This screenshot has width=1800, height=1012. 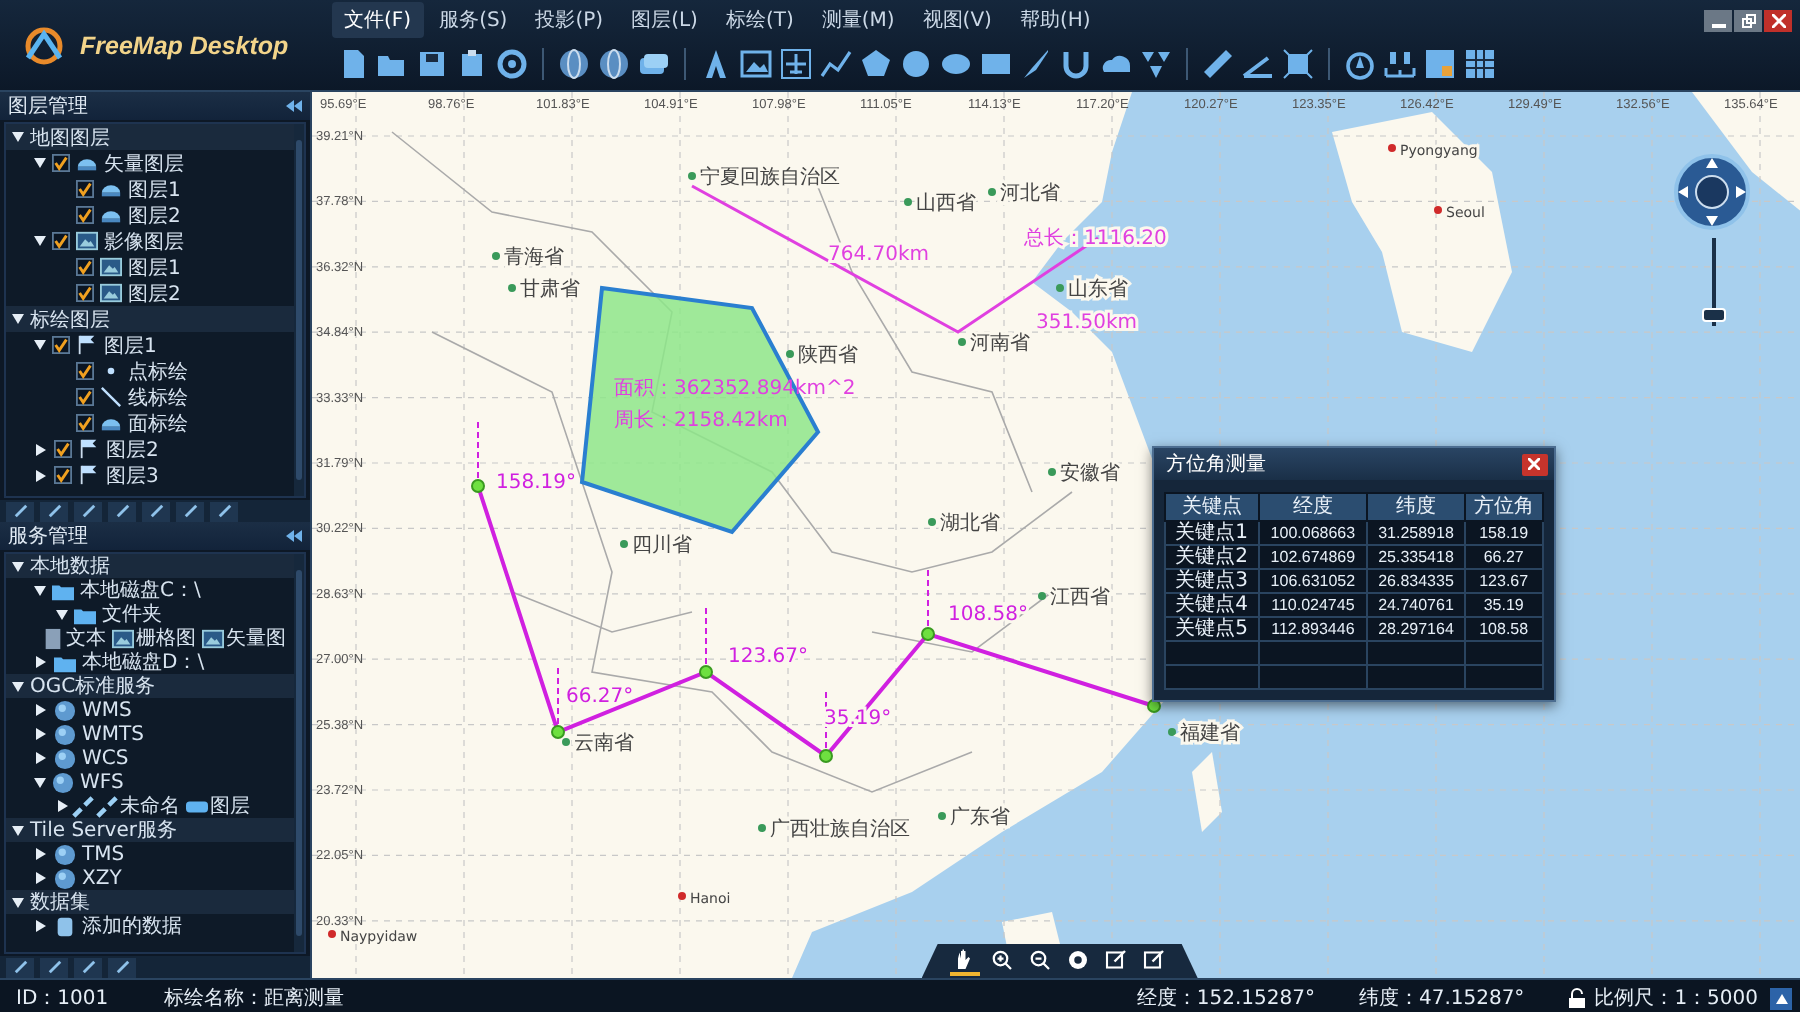 What do you see at coordinates (158, 397) in the screenshot?
I see `tree-item-label: 线标绘` at bounding box center [158, 397].